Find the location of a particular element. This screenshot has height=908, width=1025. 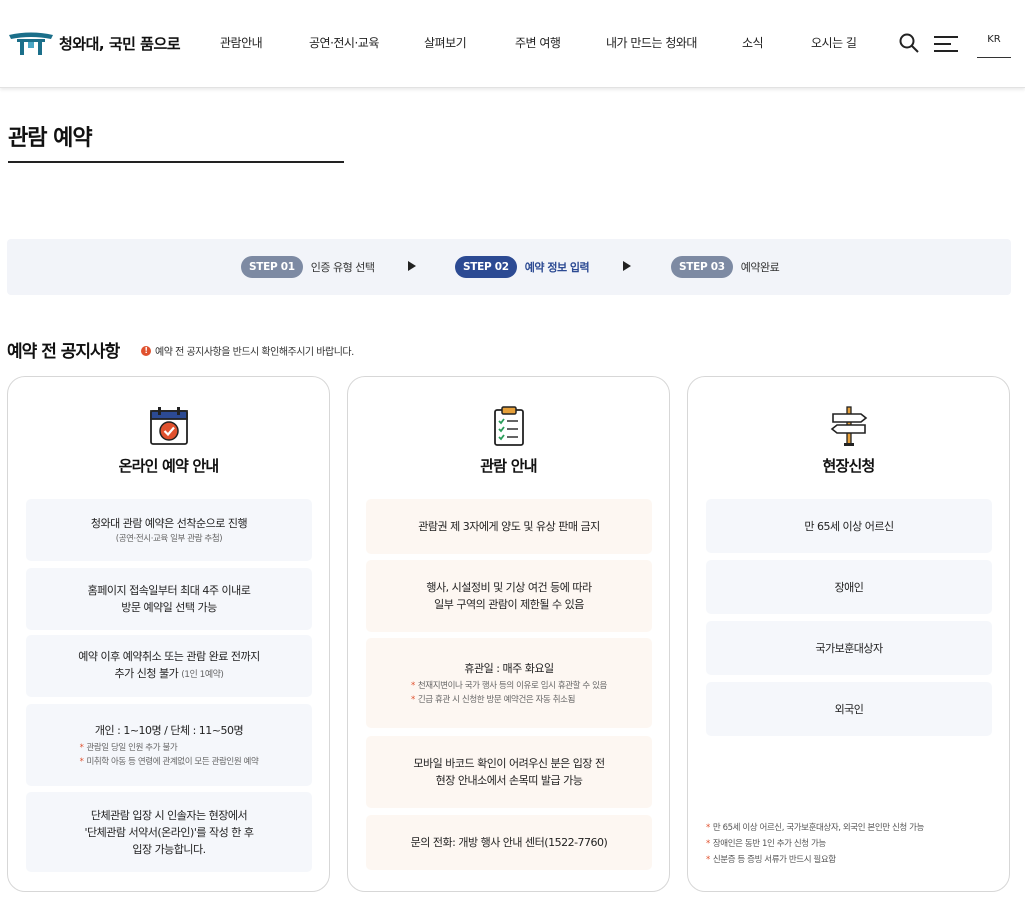

item-text: 장애인 is located at coordinates (849, 587).